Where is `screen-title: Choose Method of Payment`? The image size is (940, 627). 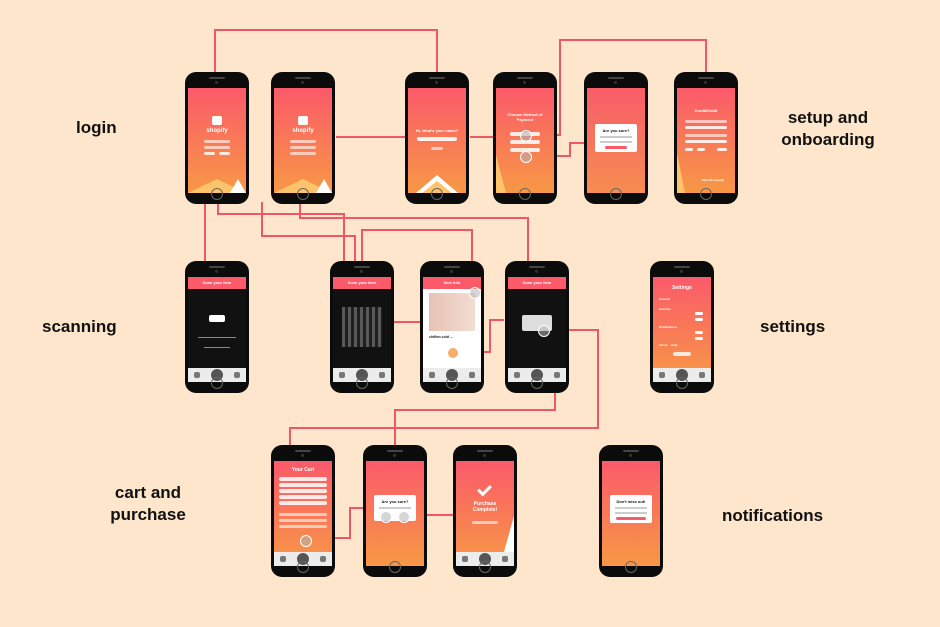 screen-title: Choose Method of Payment is located at coordinates (525, 117).